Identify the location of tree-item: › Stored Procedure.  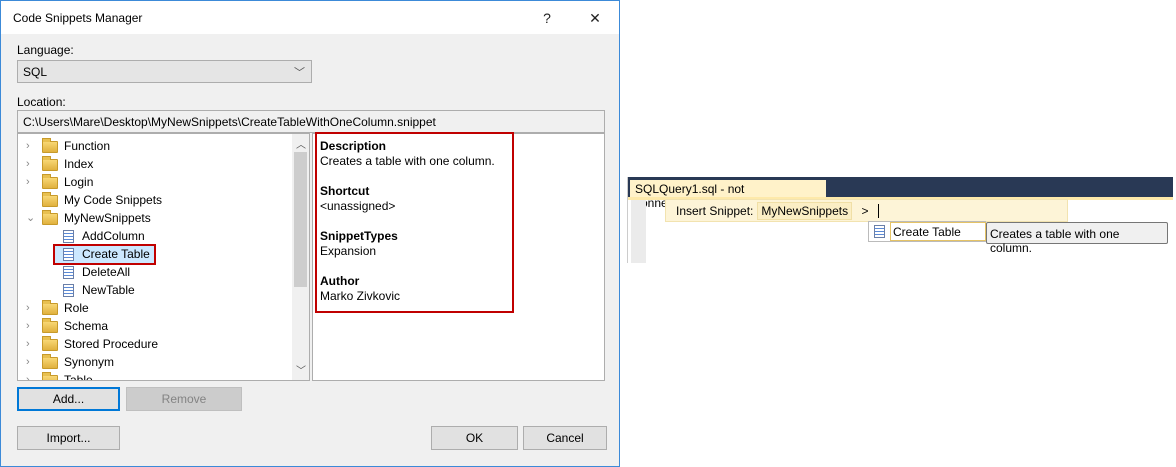
(154, 344).